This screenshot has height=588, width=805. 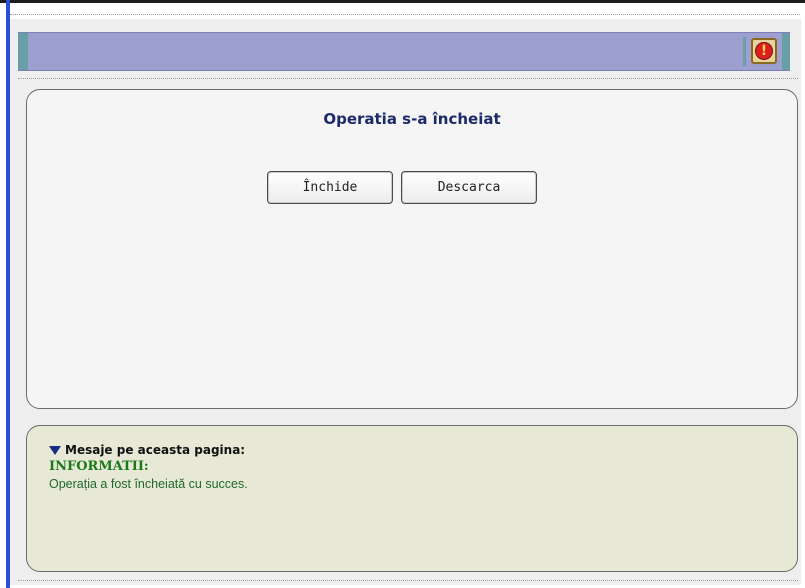 What do you see at coordinates (786, 51) in the screenshot?
I see `header-right-cap` at bounding box center [786, 51].